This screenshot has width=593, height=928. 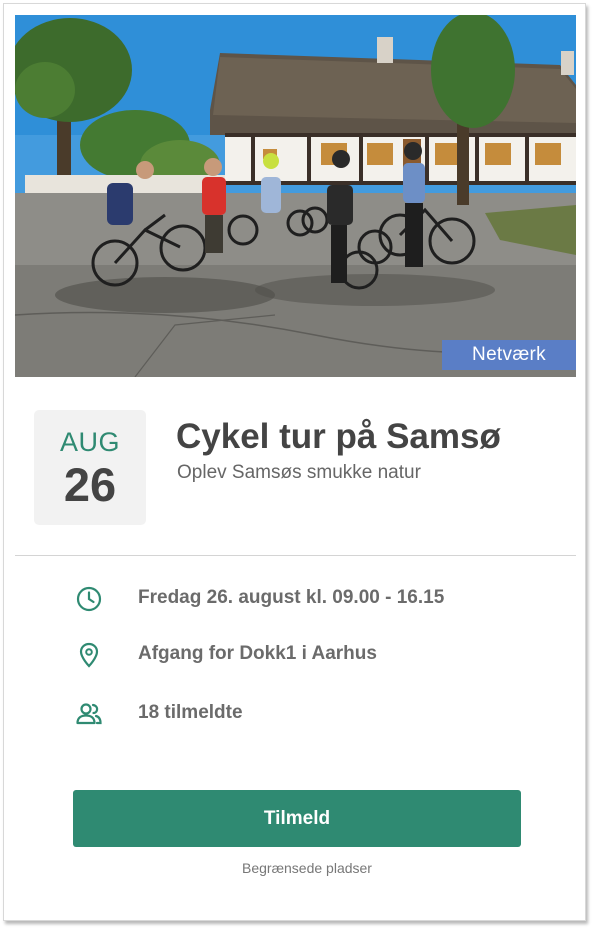 What do you see at coordinates (291, 597) in the screenshot?
I see `event-time: Fredag 26. august kl. 09.00 - 16.15` at bounding box center [291, 597].